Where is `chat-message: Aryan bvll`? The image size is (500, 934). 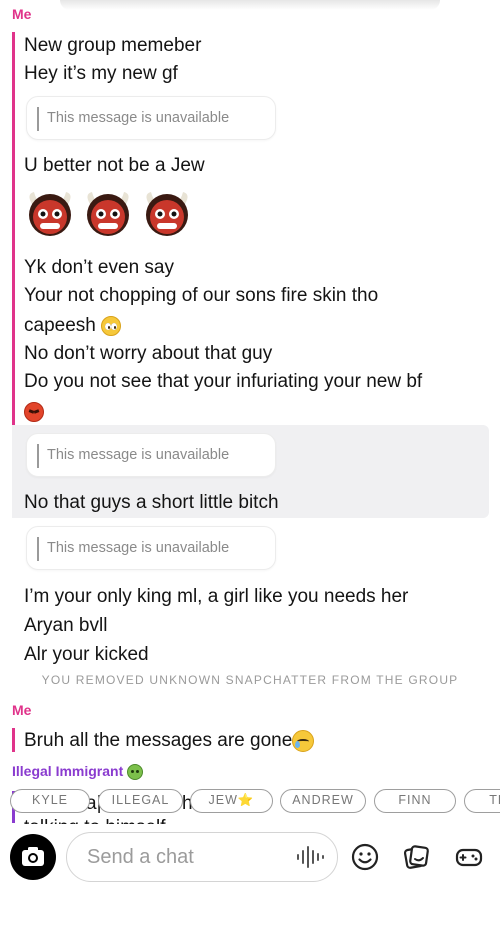 chat-message: Aryan bvll is located at coordinates (65, 626).